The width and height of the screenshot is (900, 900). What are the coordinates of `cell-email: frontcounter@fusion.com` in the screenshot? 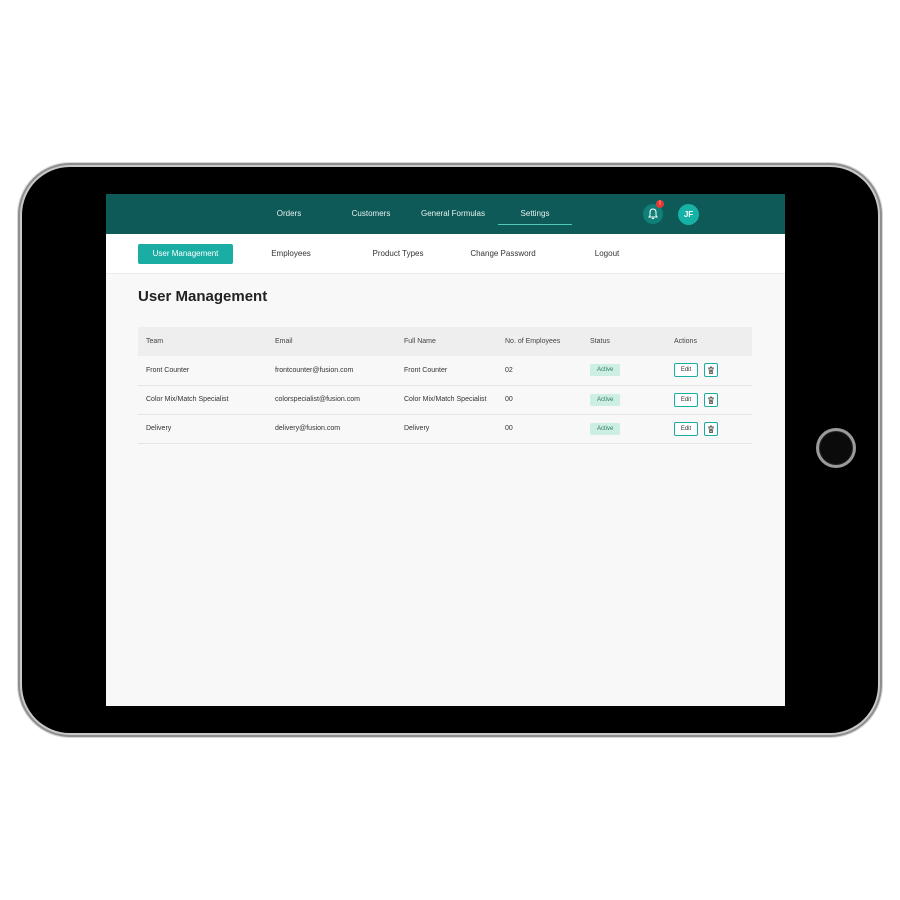 It's located at (314, 370).